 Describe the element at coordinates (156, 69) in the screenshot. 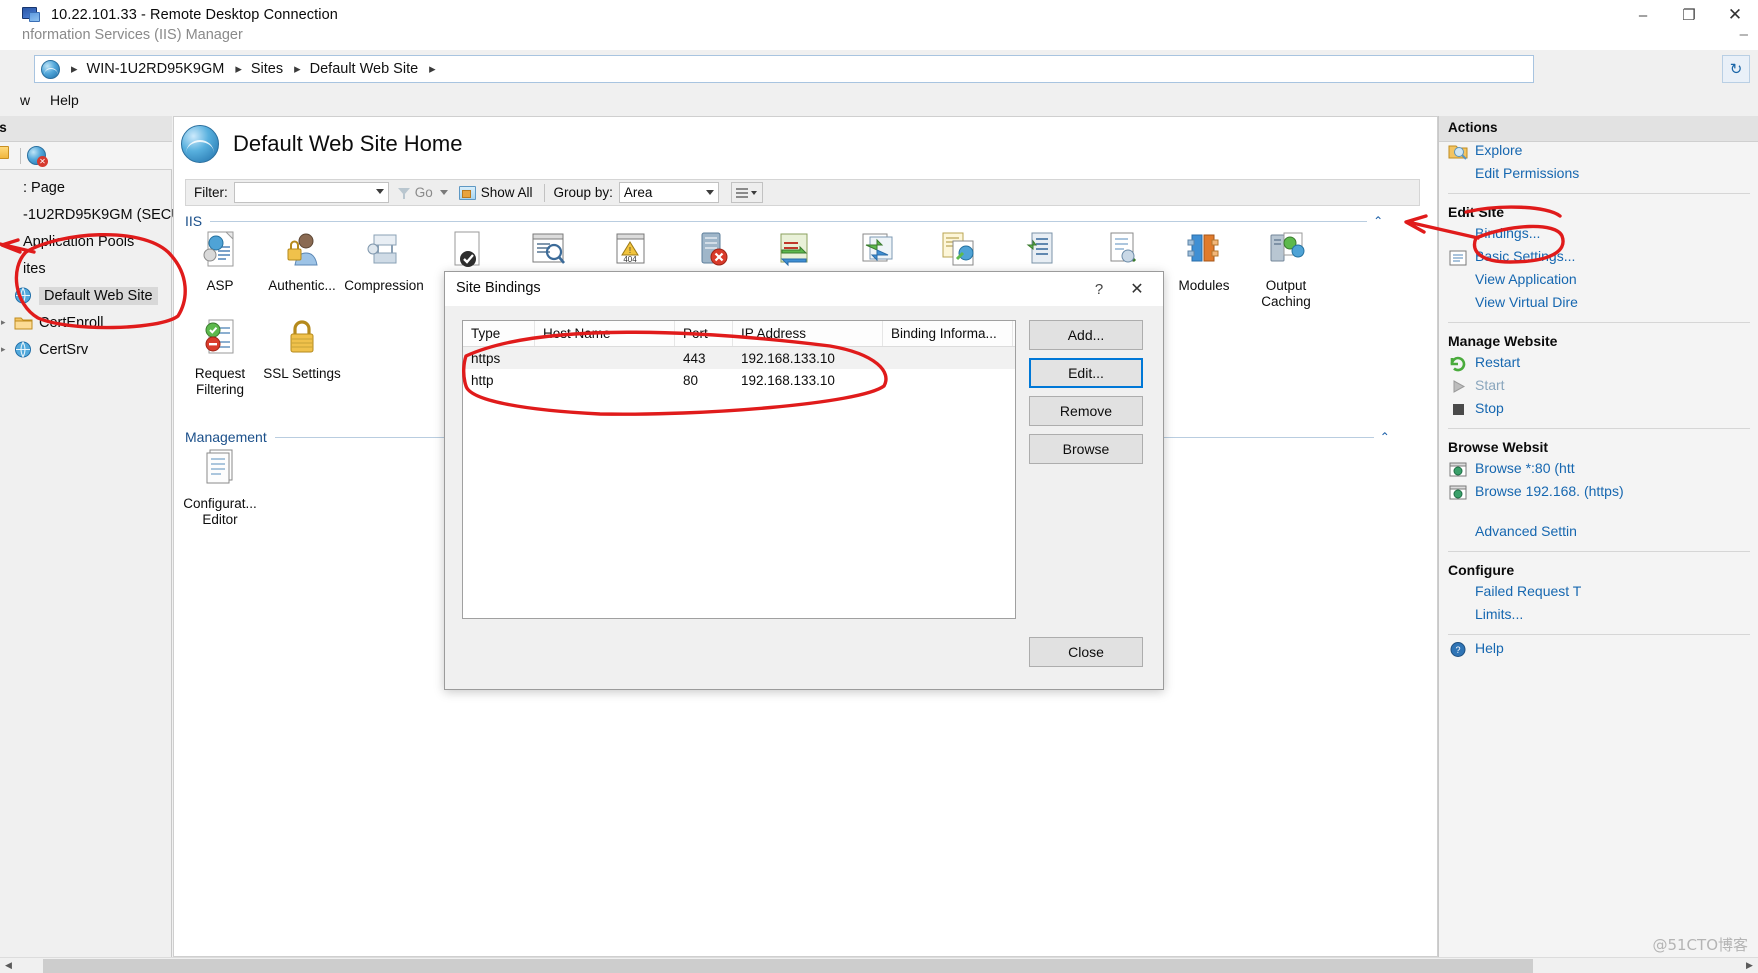

I see `breadcrumb-item-server: WIN-1U2RD95K9GM` at that location.